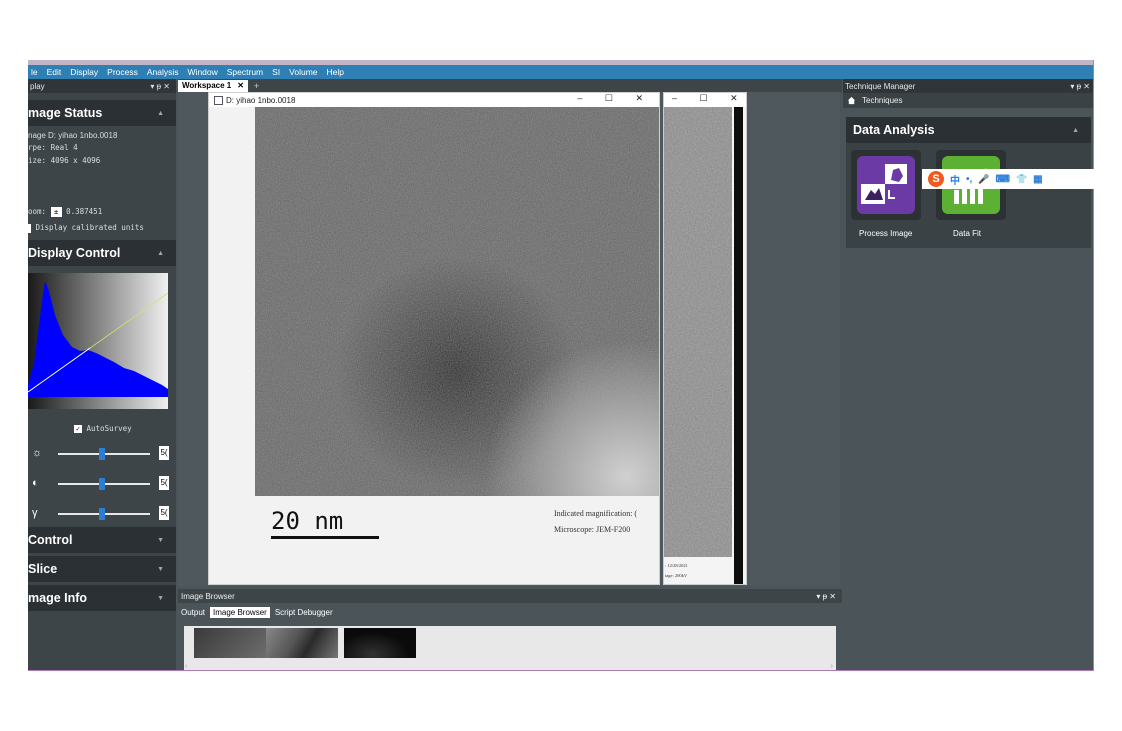  Describe the element at coordinates (218, 100) in the screenshot. I see `image-document-icon` at that location.